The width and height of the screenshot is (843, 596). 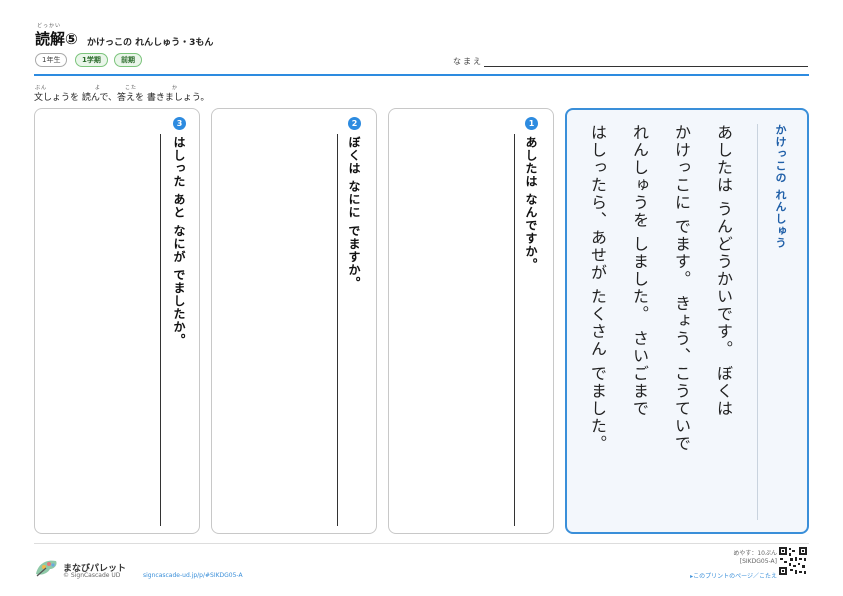 What do you see at coordinates (757, 322) in the screenshot?
I see `story-divider` at bounding box center [757, 322].